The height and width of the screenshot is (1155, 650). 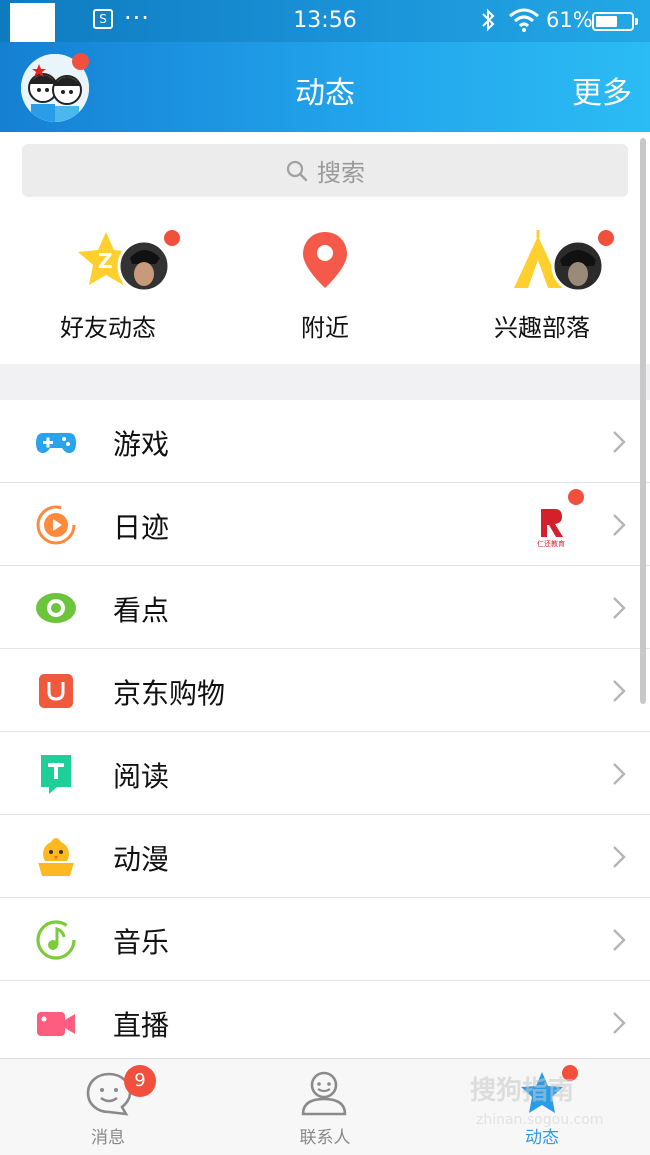 What do you see at coordinates (325, 1138) in the screenshot?
I see `tab-label: 联系人` at bounding box center [325, 1138].